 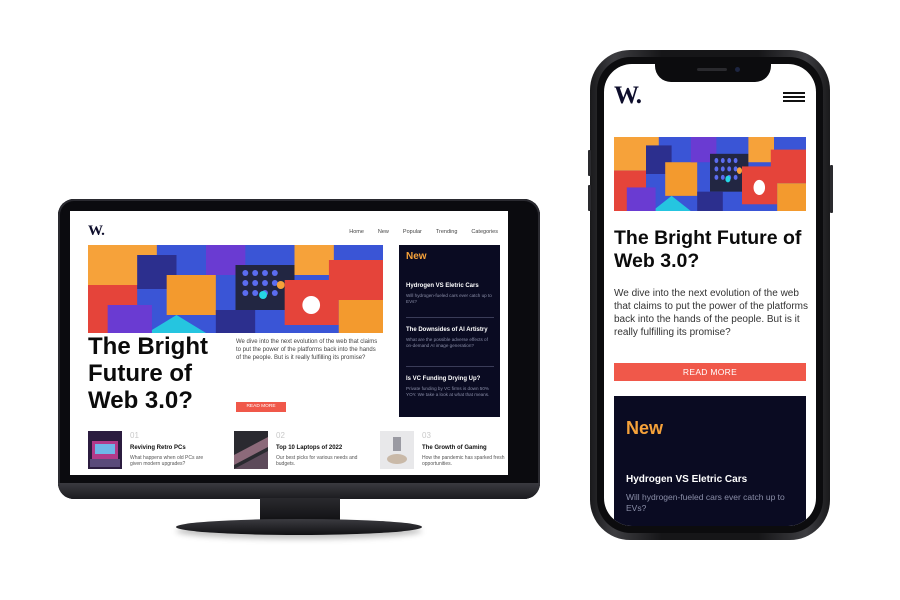 I want to click on phone-power-button, so click(x=831, y=189).